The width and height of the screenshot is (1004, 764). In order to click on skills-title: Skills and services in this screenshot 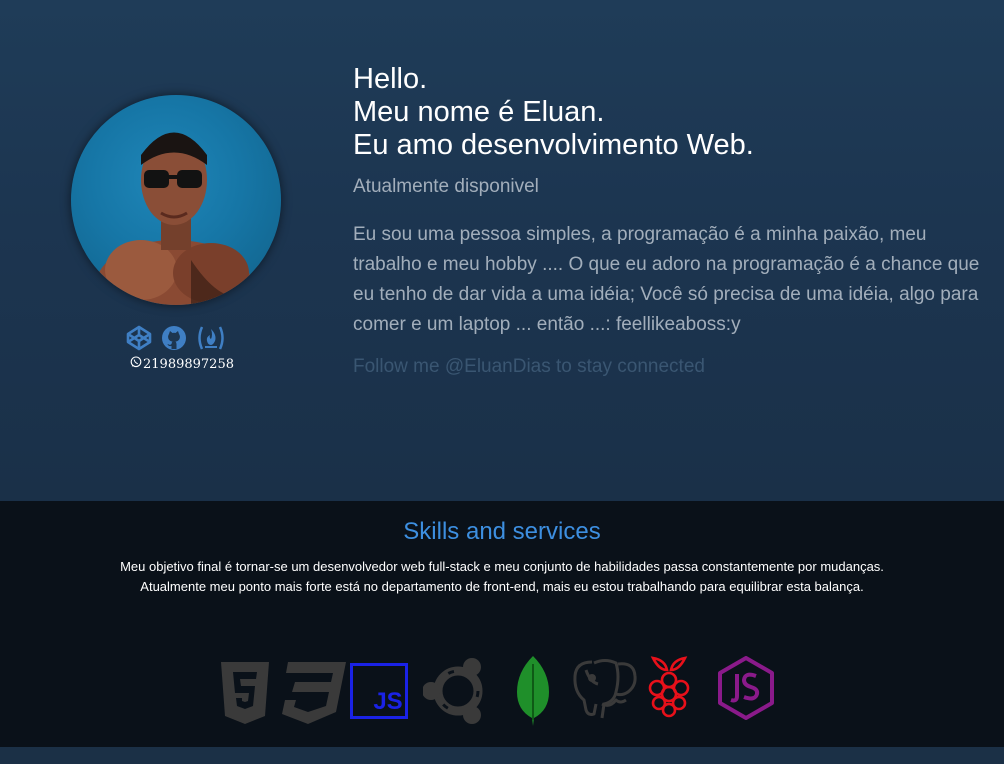, I will do `click(502, 531)`.